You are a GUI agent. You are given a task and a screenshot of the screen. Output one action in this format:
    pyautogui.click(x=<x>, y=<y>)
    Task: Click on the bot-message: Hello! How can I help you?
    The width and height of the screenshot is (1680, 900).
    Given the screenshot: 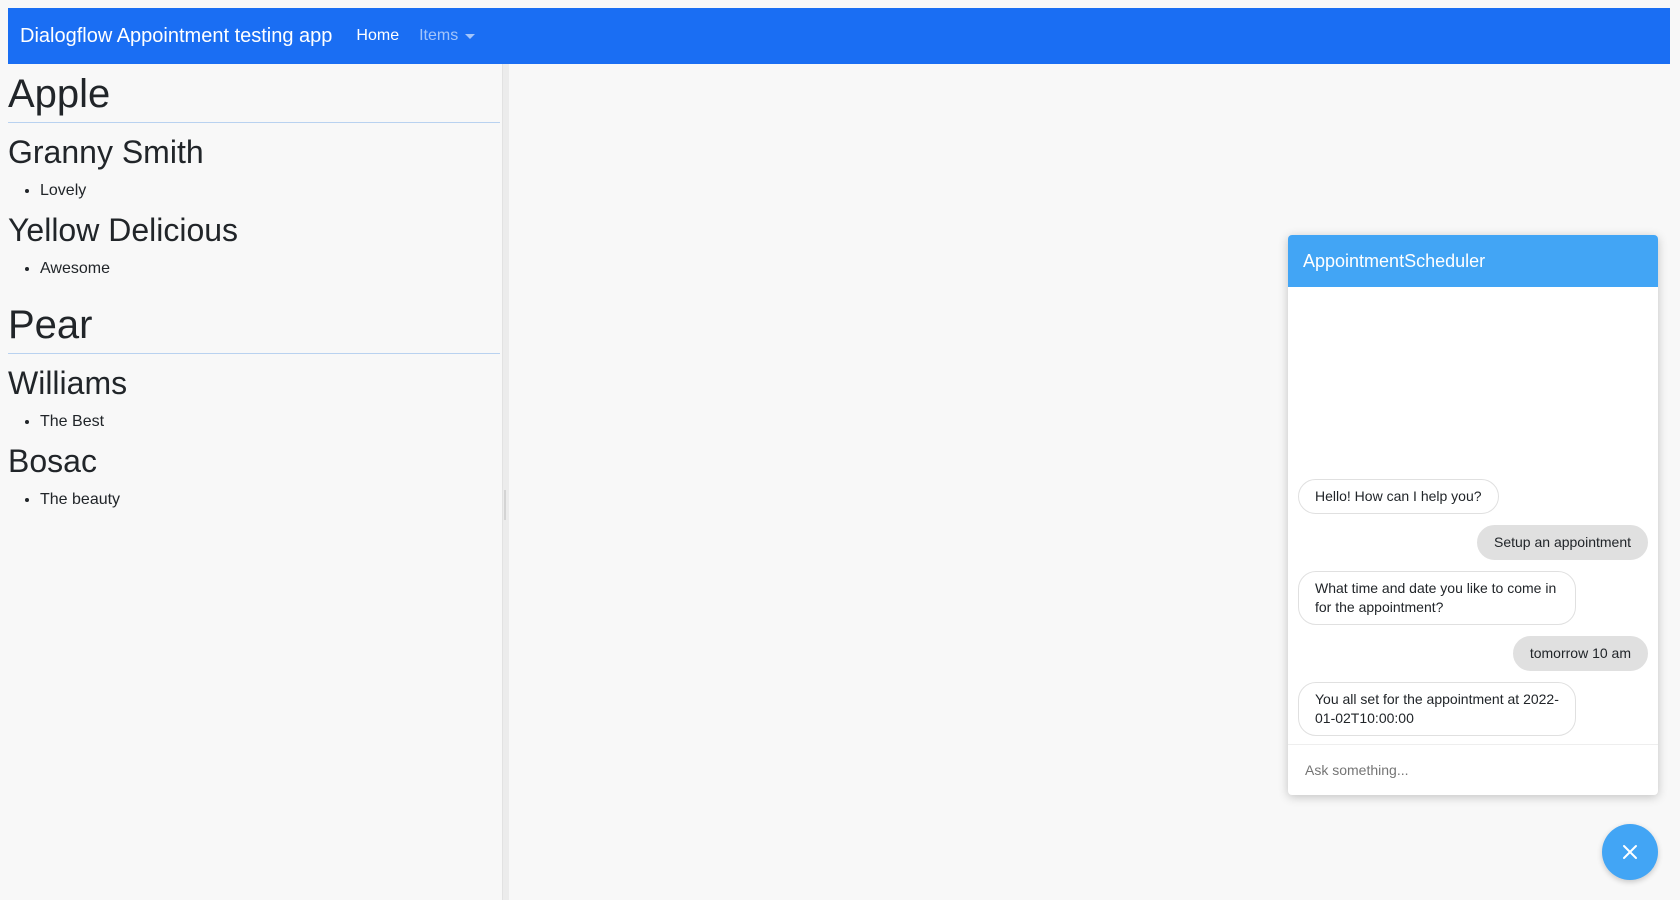 What is the action you would take?
    pyautogui.click(x=1398, y=496)
    